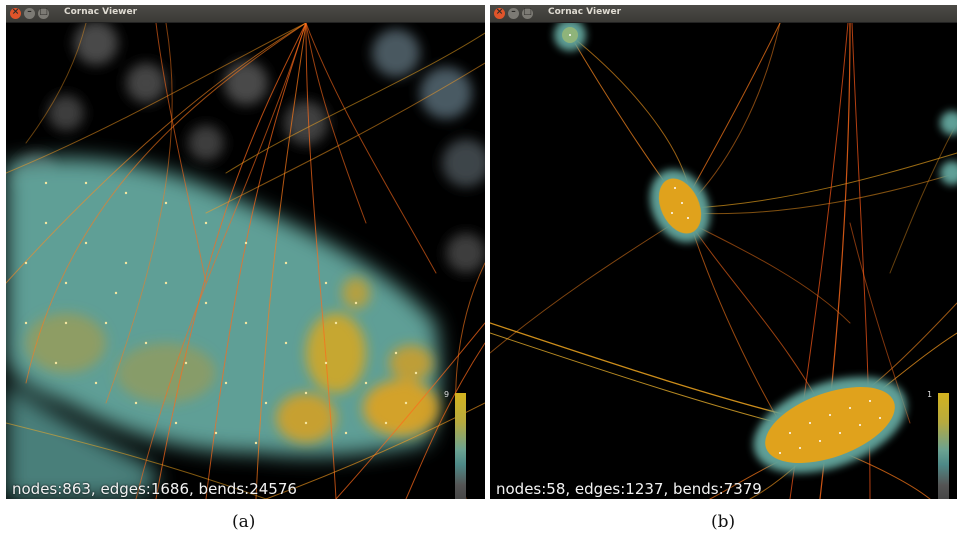 This screenshot has width=958, height=545. I want to click on caption-a: (a), so click(244, 522).